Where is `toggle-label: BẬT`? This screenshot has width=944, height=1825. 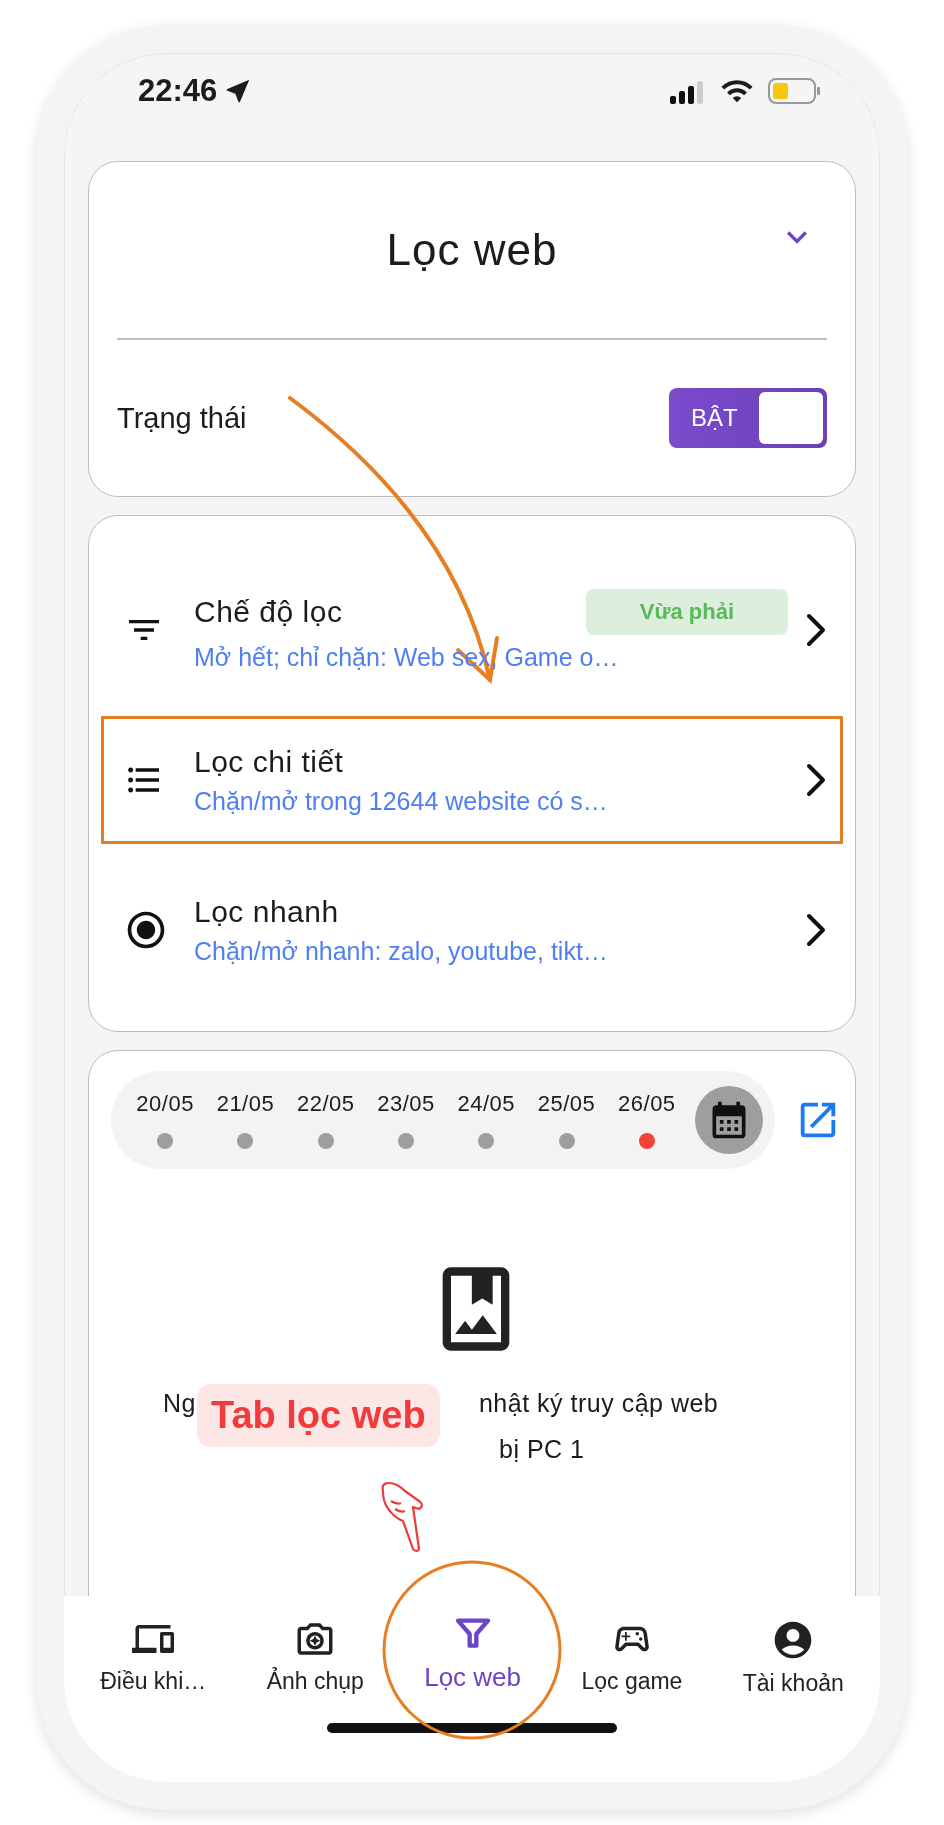
toggle-label: BẬT is located at coordinates (714, 418).